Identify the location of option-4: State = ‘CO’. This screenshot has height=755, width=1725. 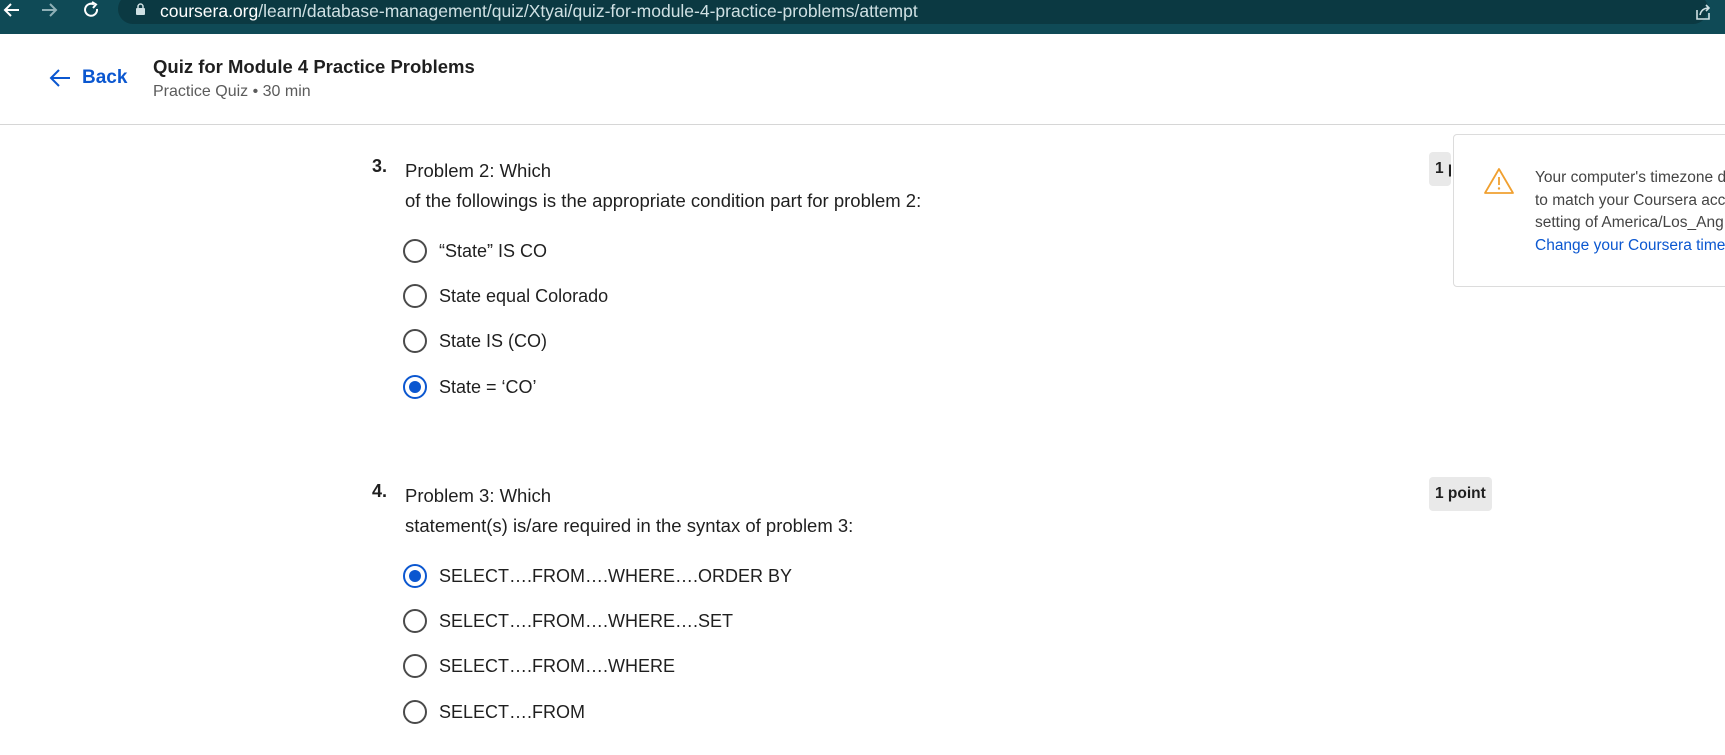
(703, 387).